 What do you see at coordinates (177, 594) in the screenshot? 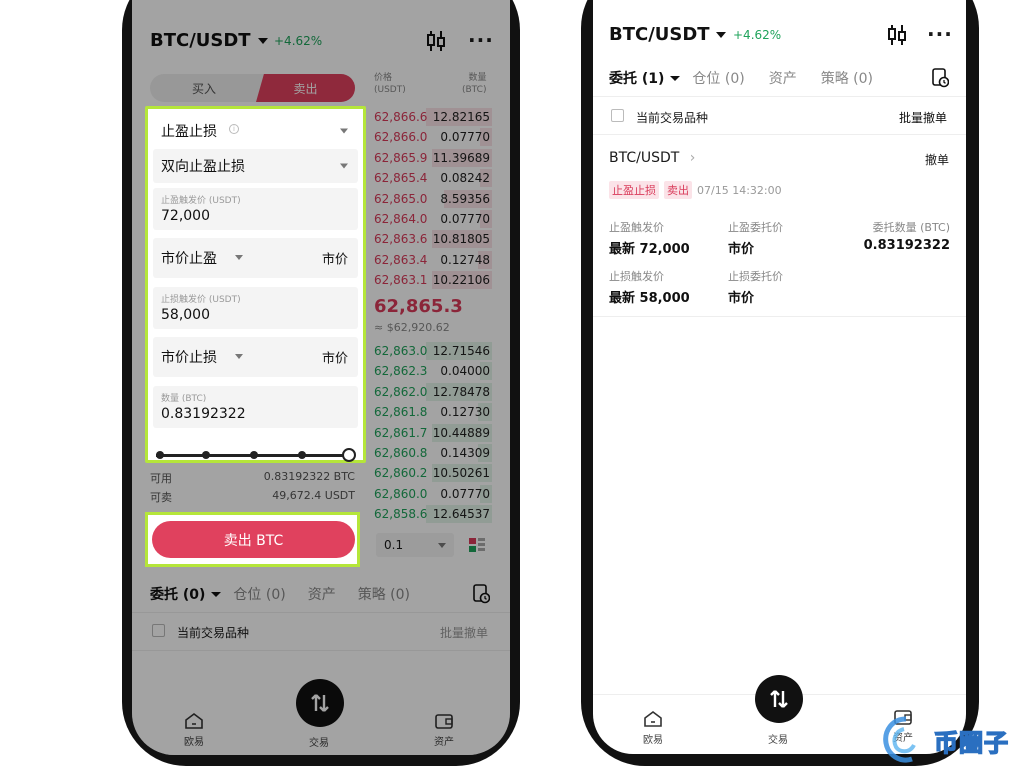
I see `tab-orders: 委托 (0)` at bounding box center [177, 594].